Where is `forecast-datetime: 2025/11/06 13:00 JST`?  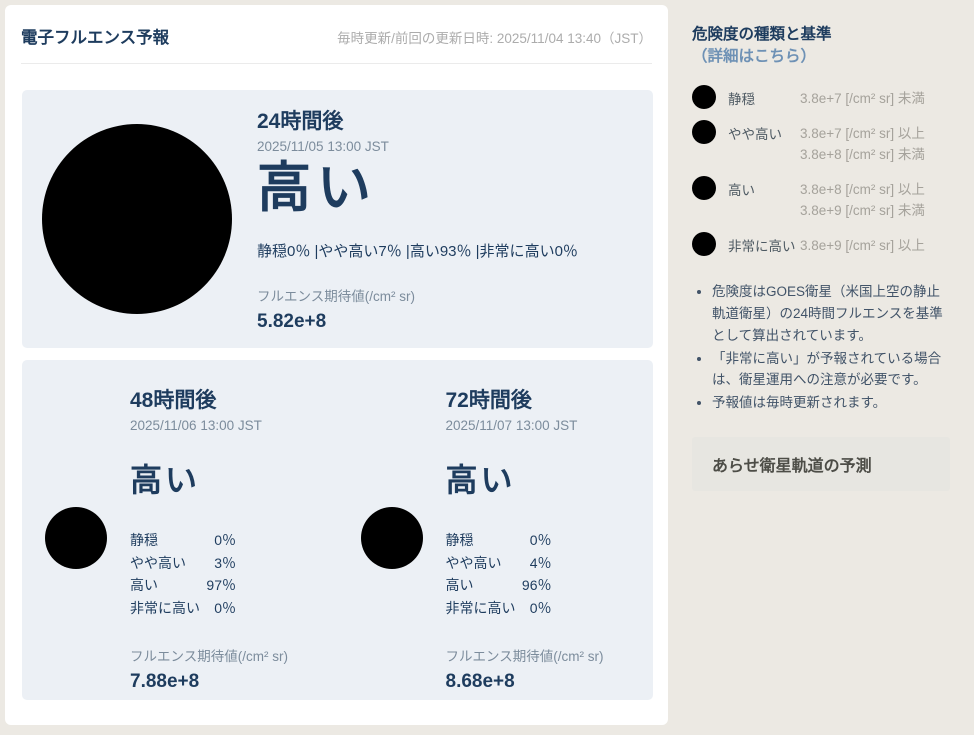
forecast-datetime: 2025/11/06 13:00 JST is located at coordinates (196, 425).